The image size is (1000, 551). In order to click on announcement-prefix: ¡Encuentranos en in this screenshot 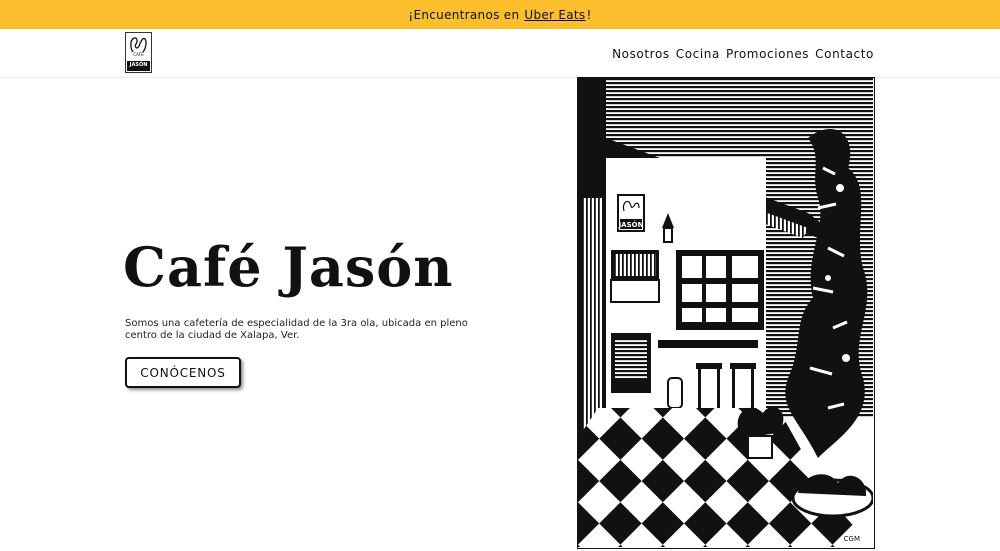, I will do `click(464, 14)`.